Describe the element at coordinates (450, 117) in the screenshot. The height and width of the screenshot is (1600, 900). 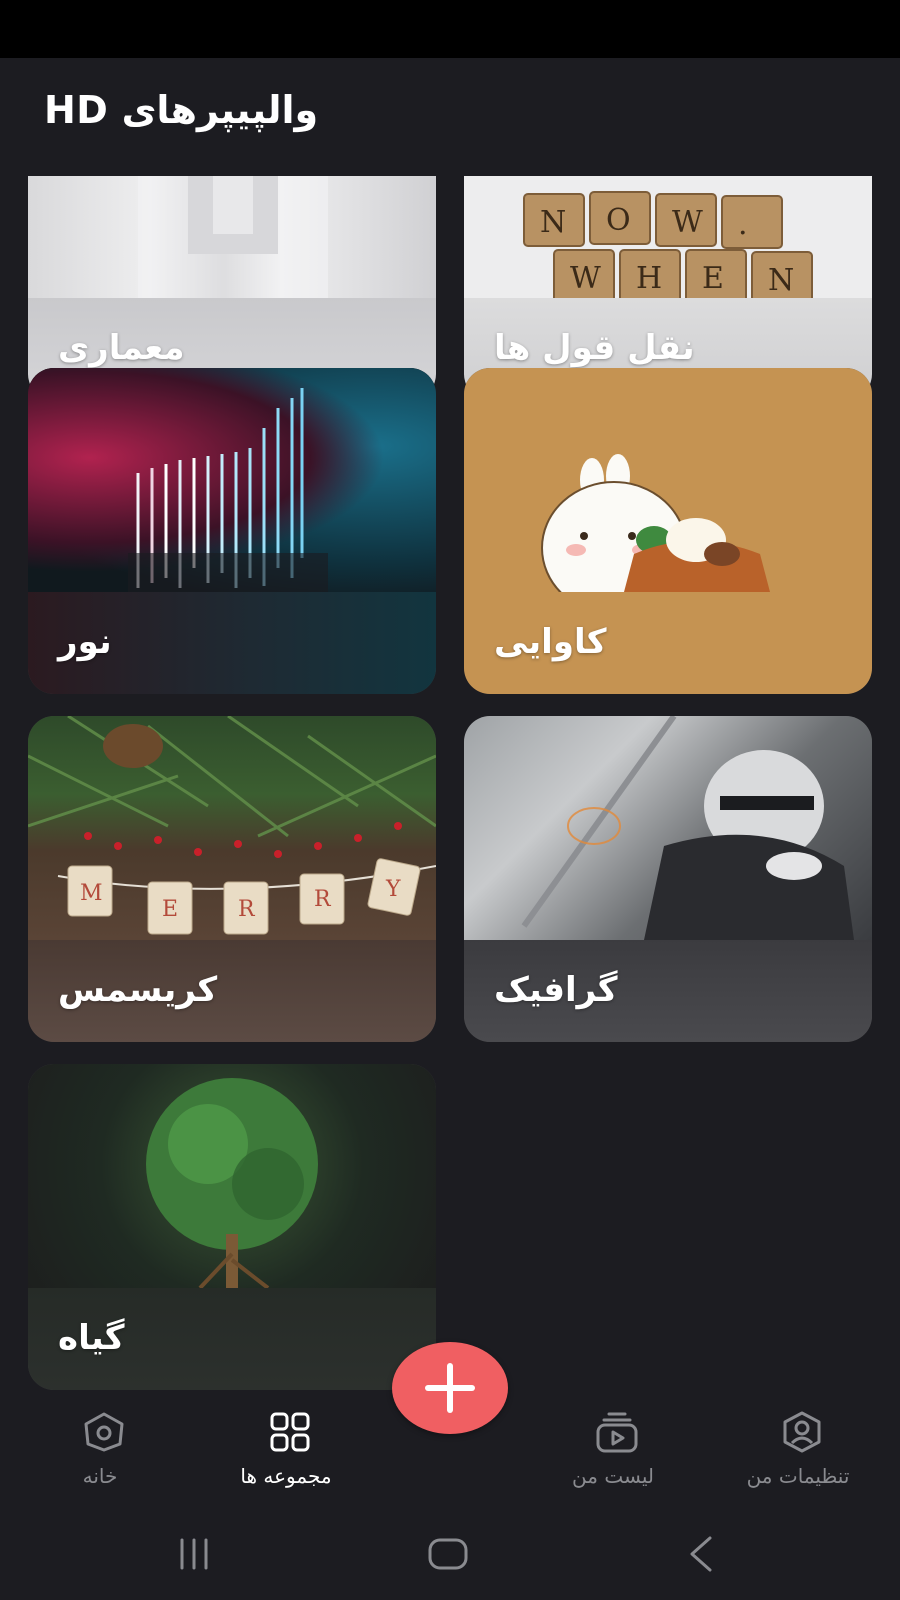
I see `app-header: والپیپرهای HD` at that location.